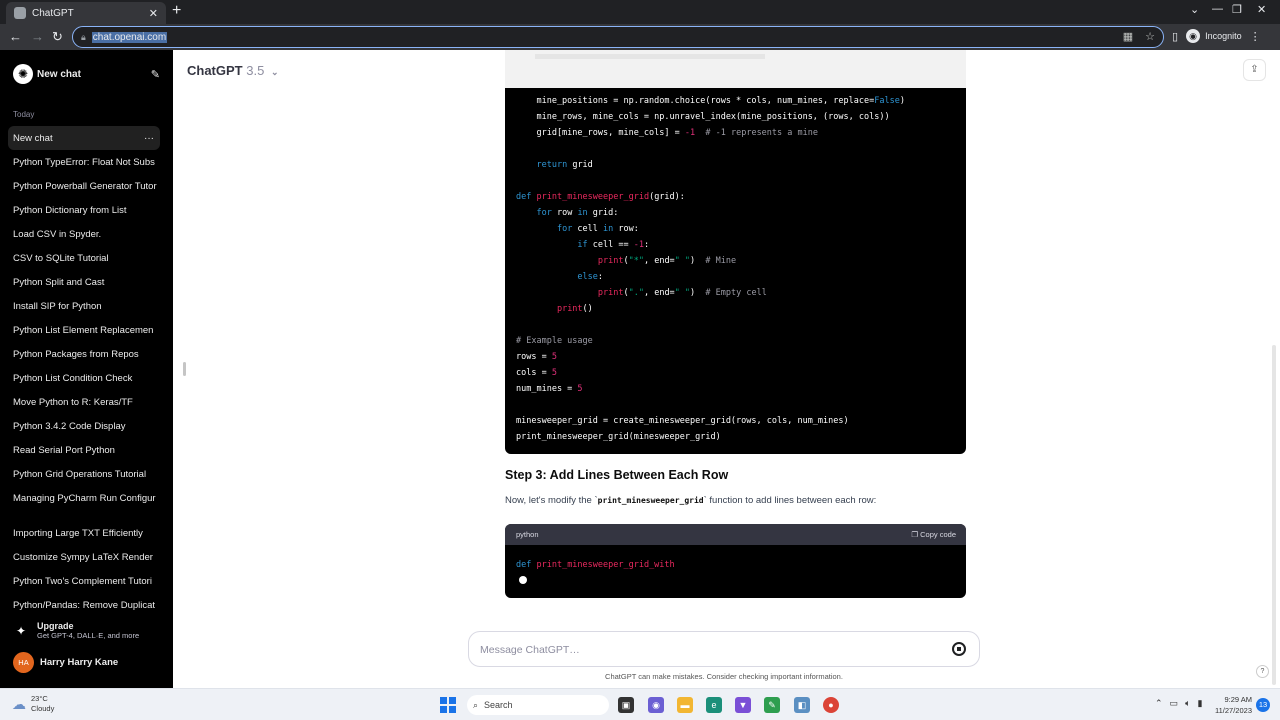 The width and height of the screenshot is (1280, 720). I want to click on search-icon: ⌕, so click(476, 704).